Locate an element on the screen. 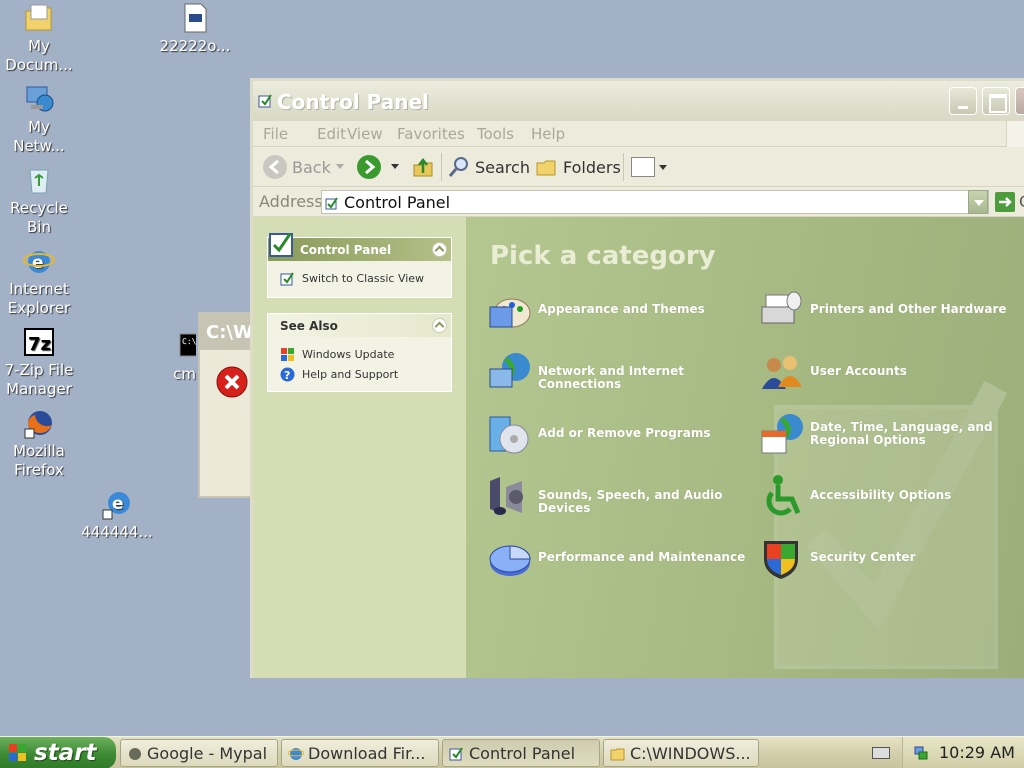 The height and width of the screenshot is (768, 1024). taskbar-item-control-panel: Control Panel is located at coordinates (521, 753).